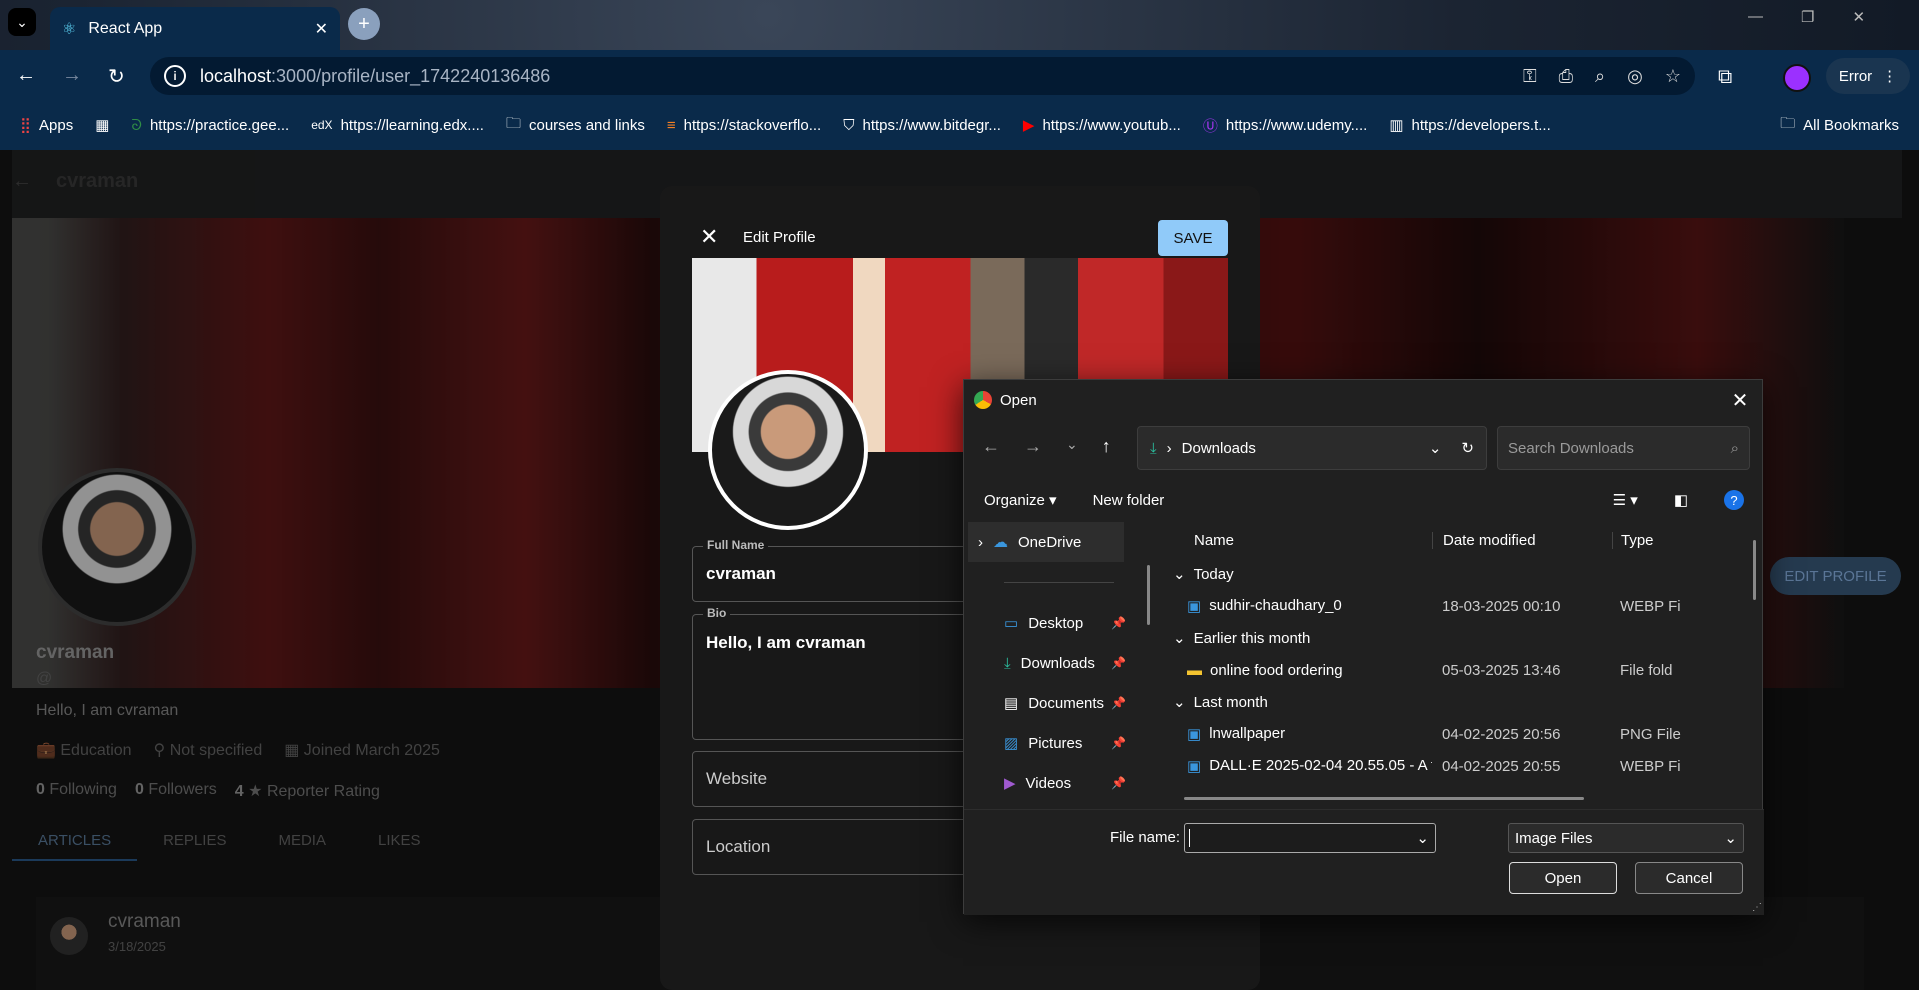  I want to click on nav-buttons: ← → ↻, so click(70, 76).